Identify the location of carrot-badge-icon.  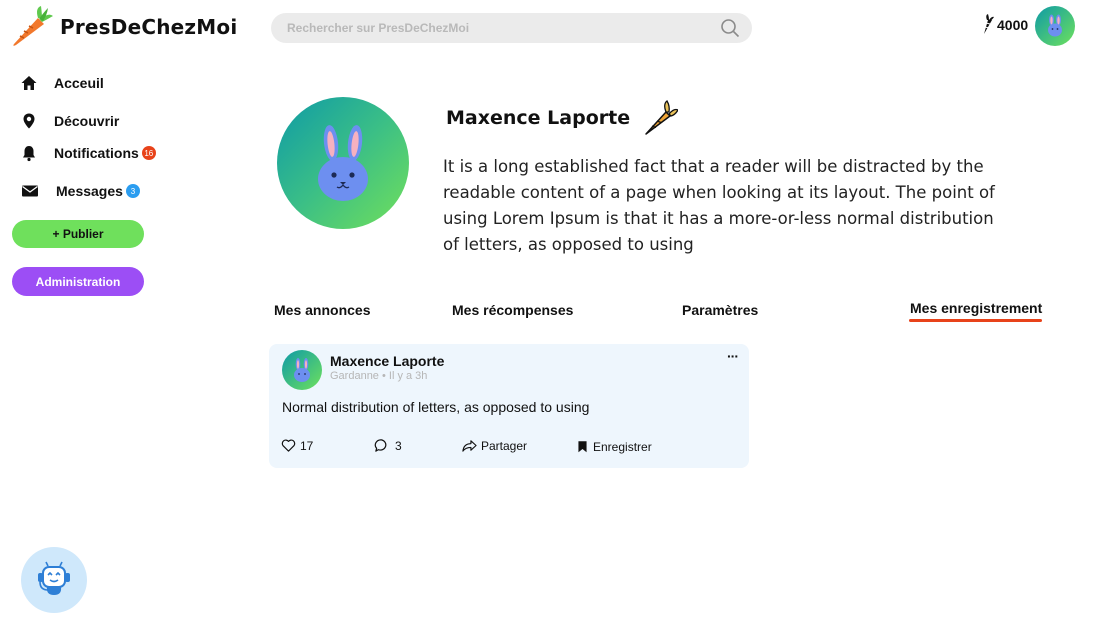
(661, 117).